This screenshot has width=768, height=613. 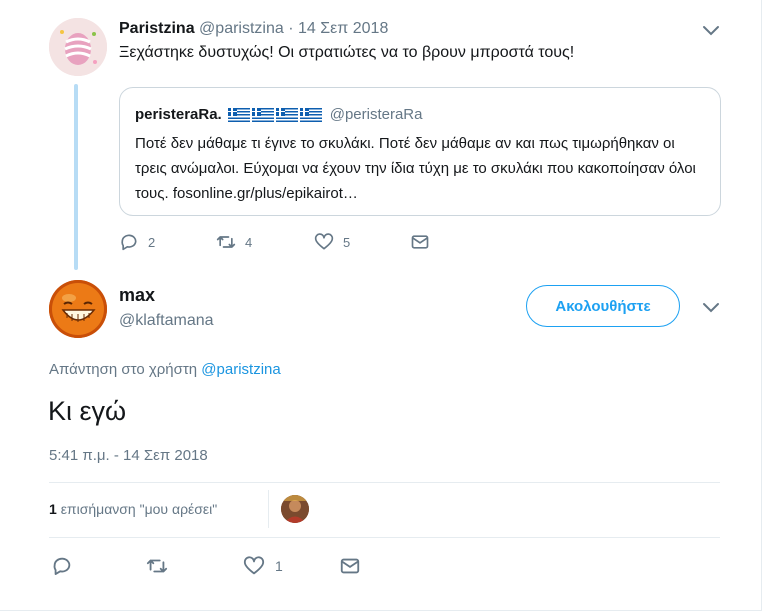 What do you see at coordinates (347, 242) in the screenshot?
I see `like-count: 5` at bounding box center [347, 242].